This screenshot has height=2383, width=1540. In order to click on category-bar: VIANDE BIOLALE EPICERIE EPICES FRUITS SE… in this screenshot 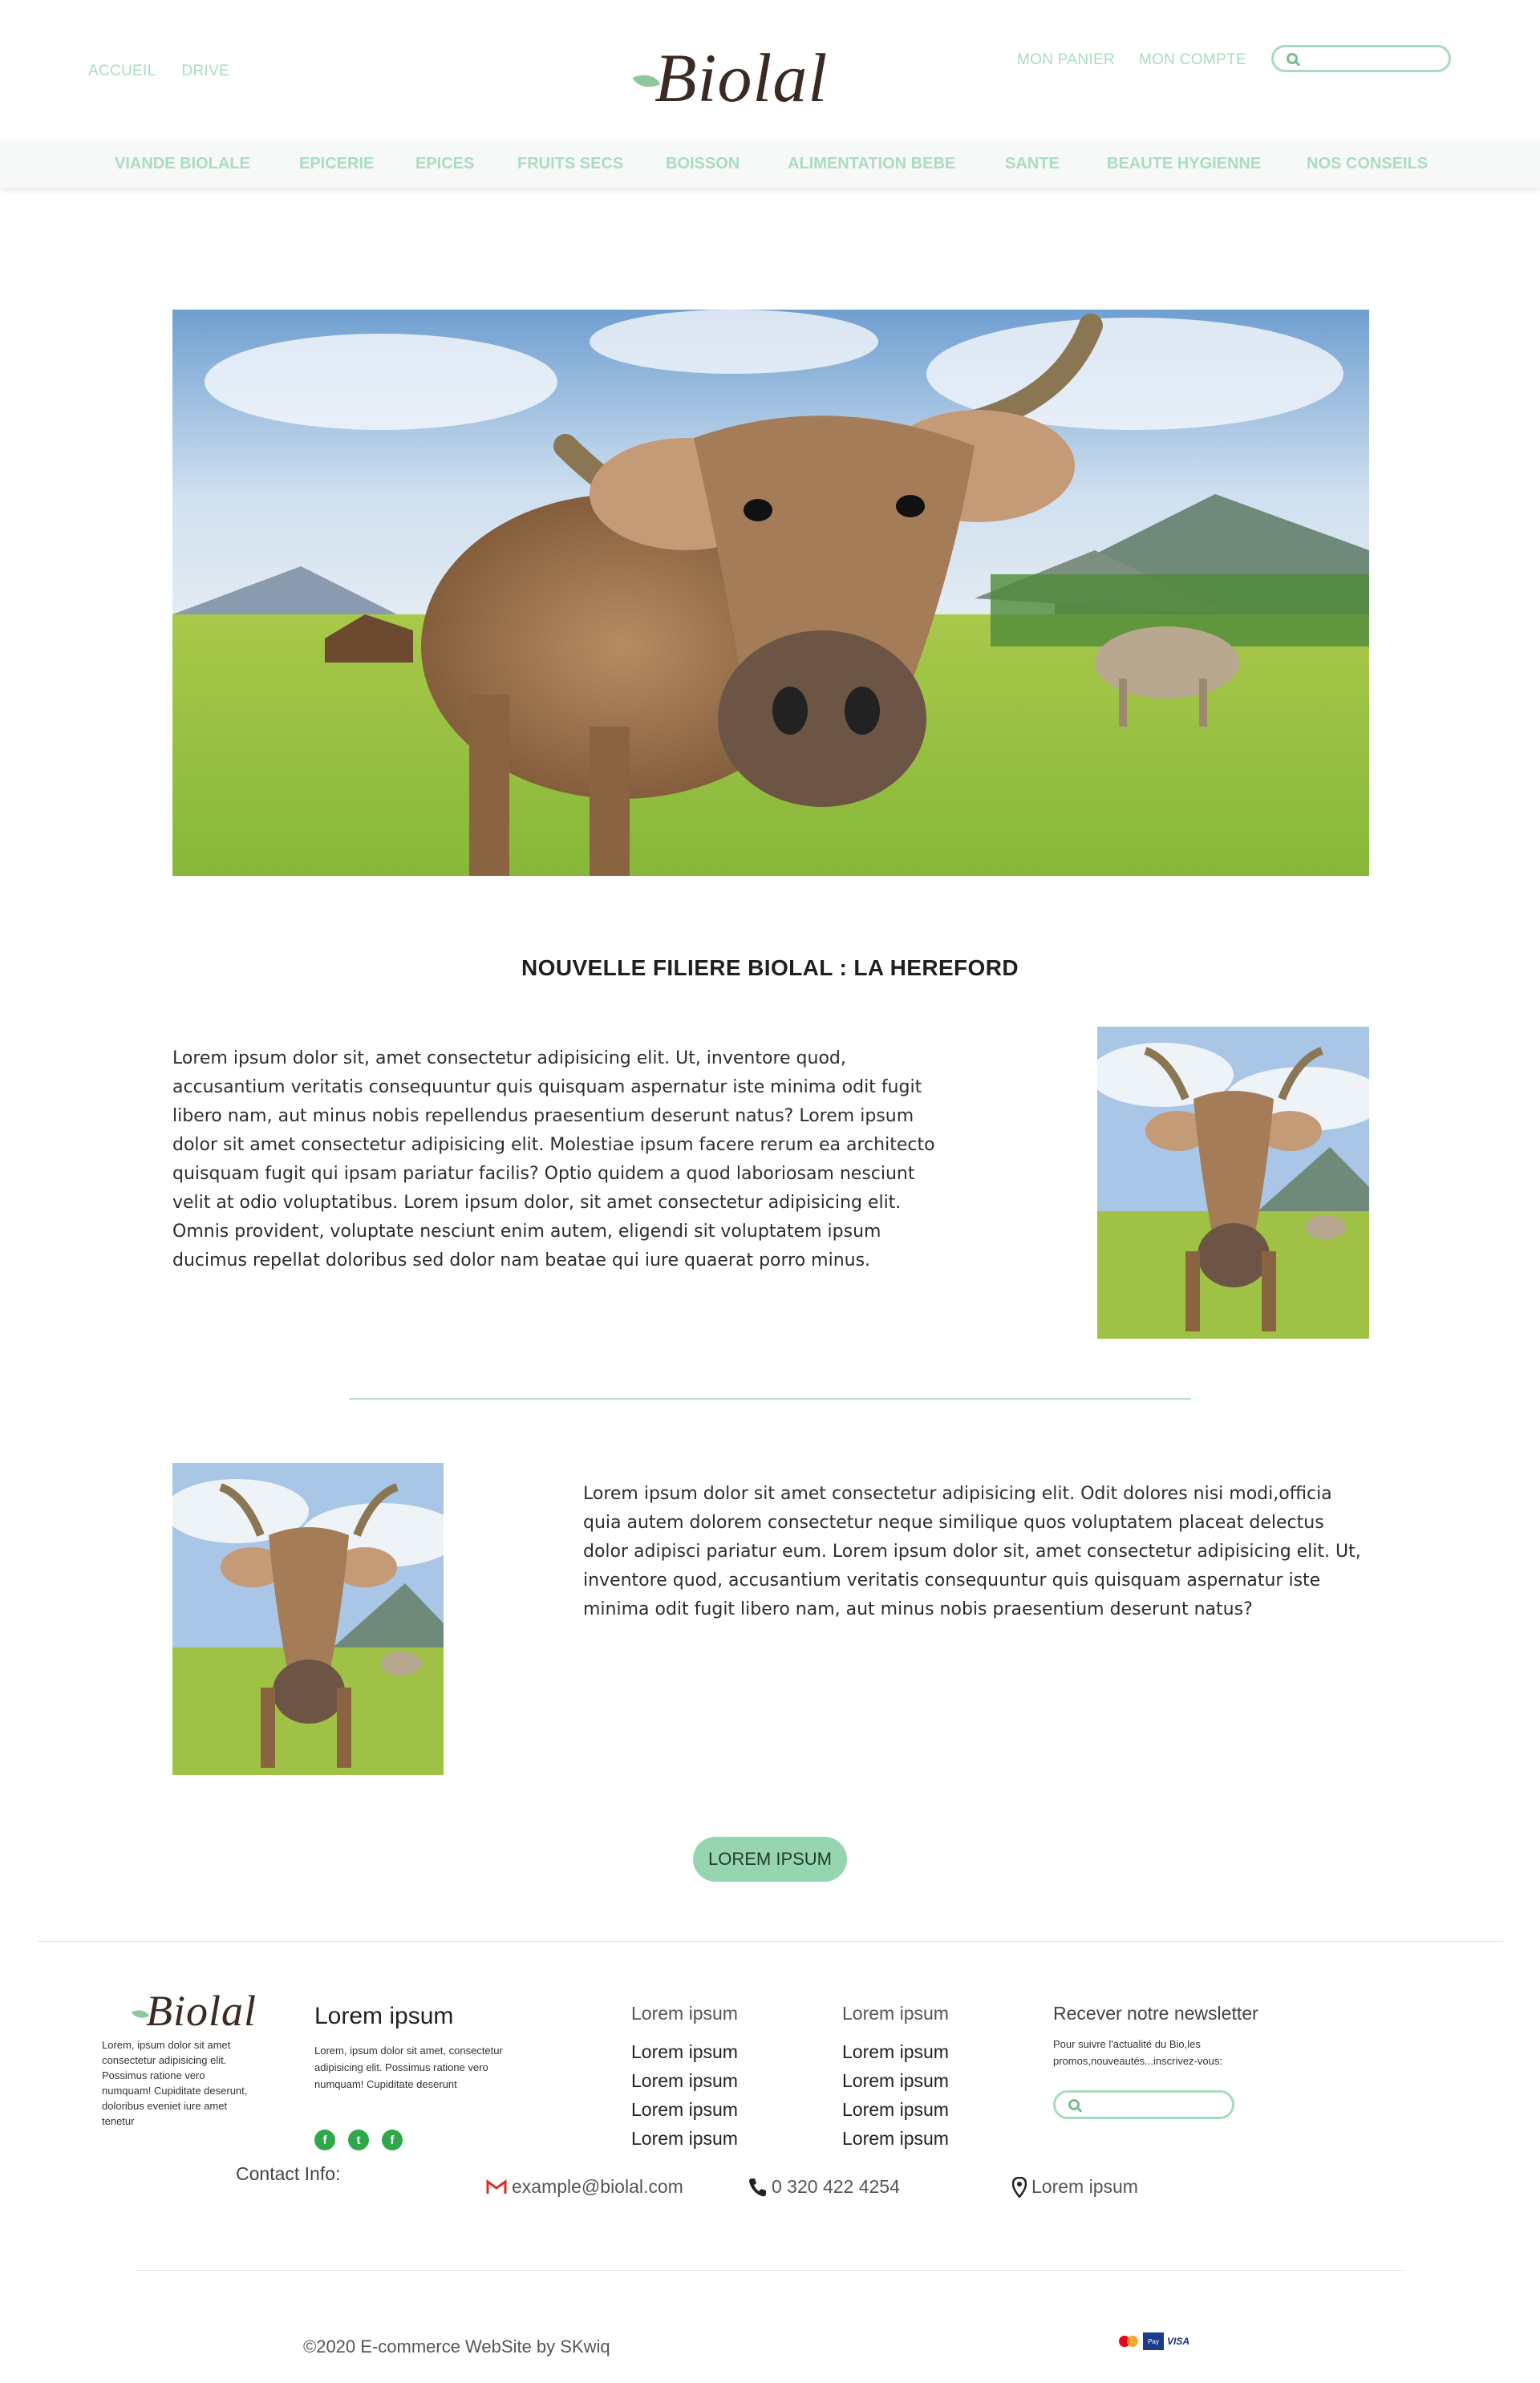, I will do `click(770, 164)`.